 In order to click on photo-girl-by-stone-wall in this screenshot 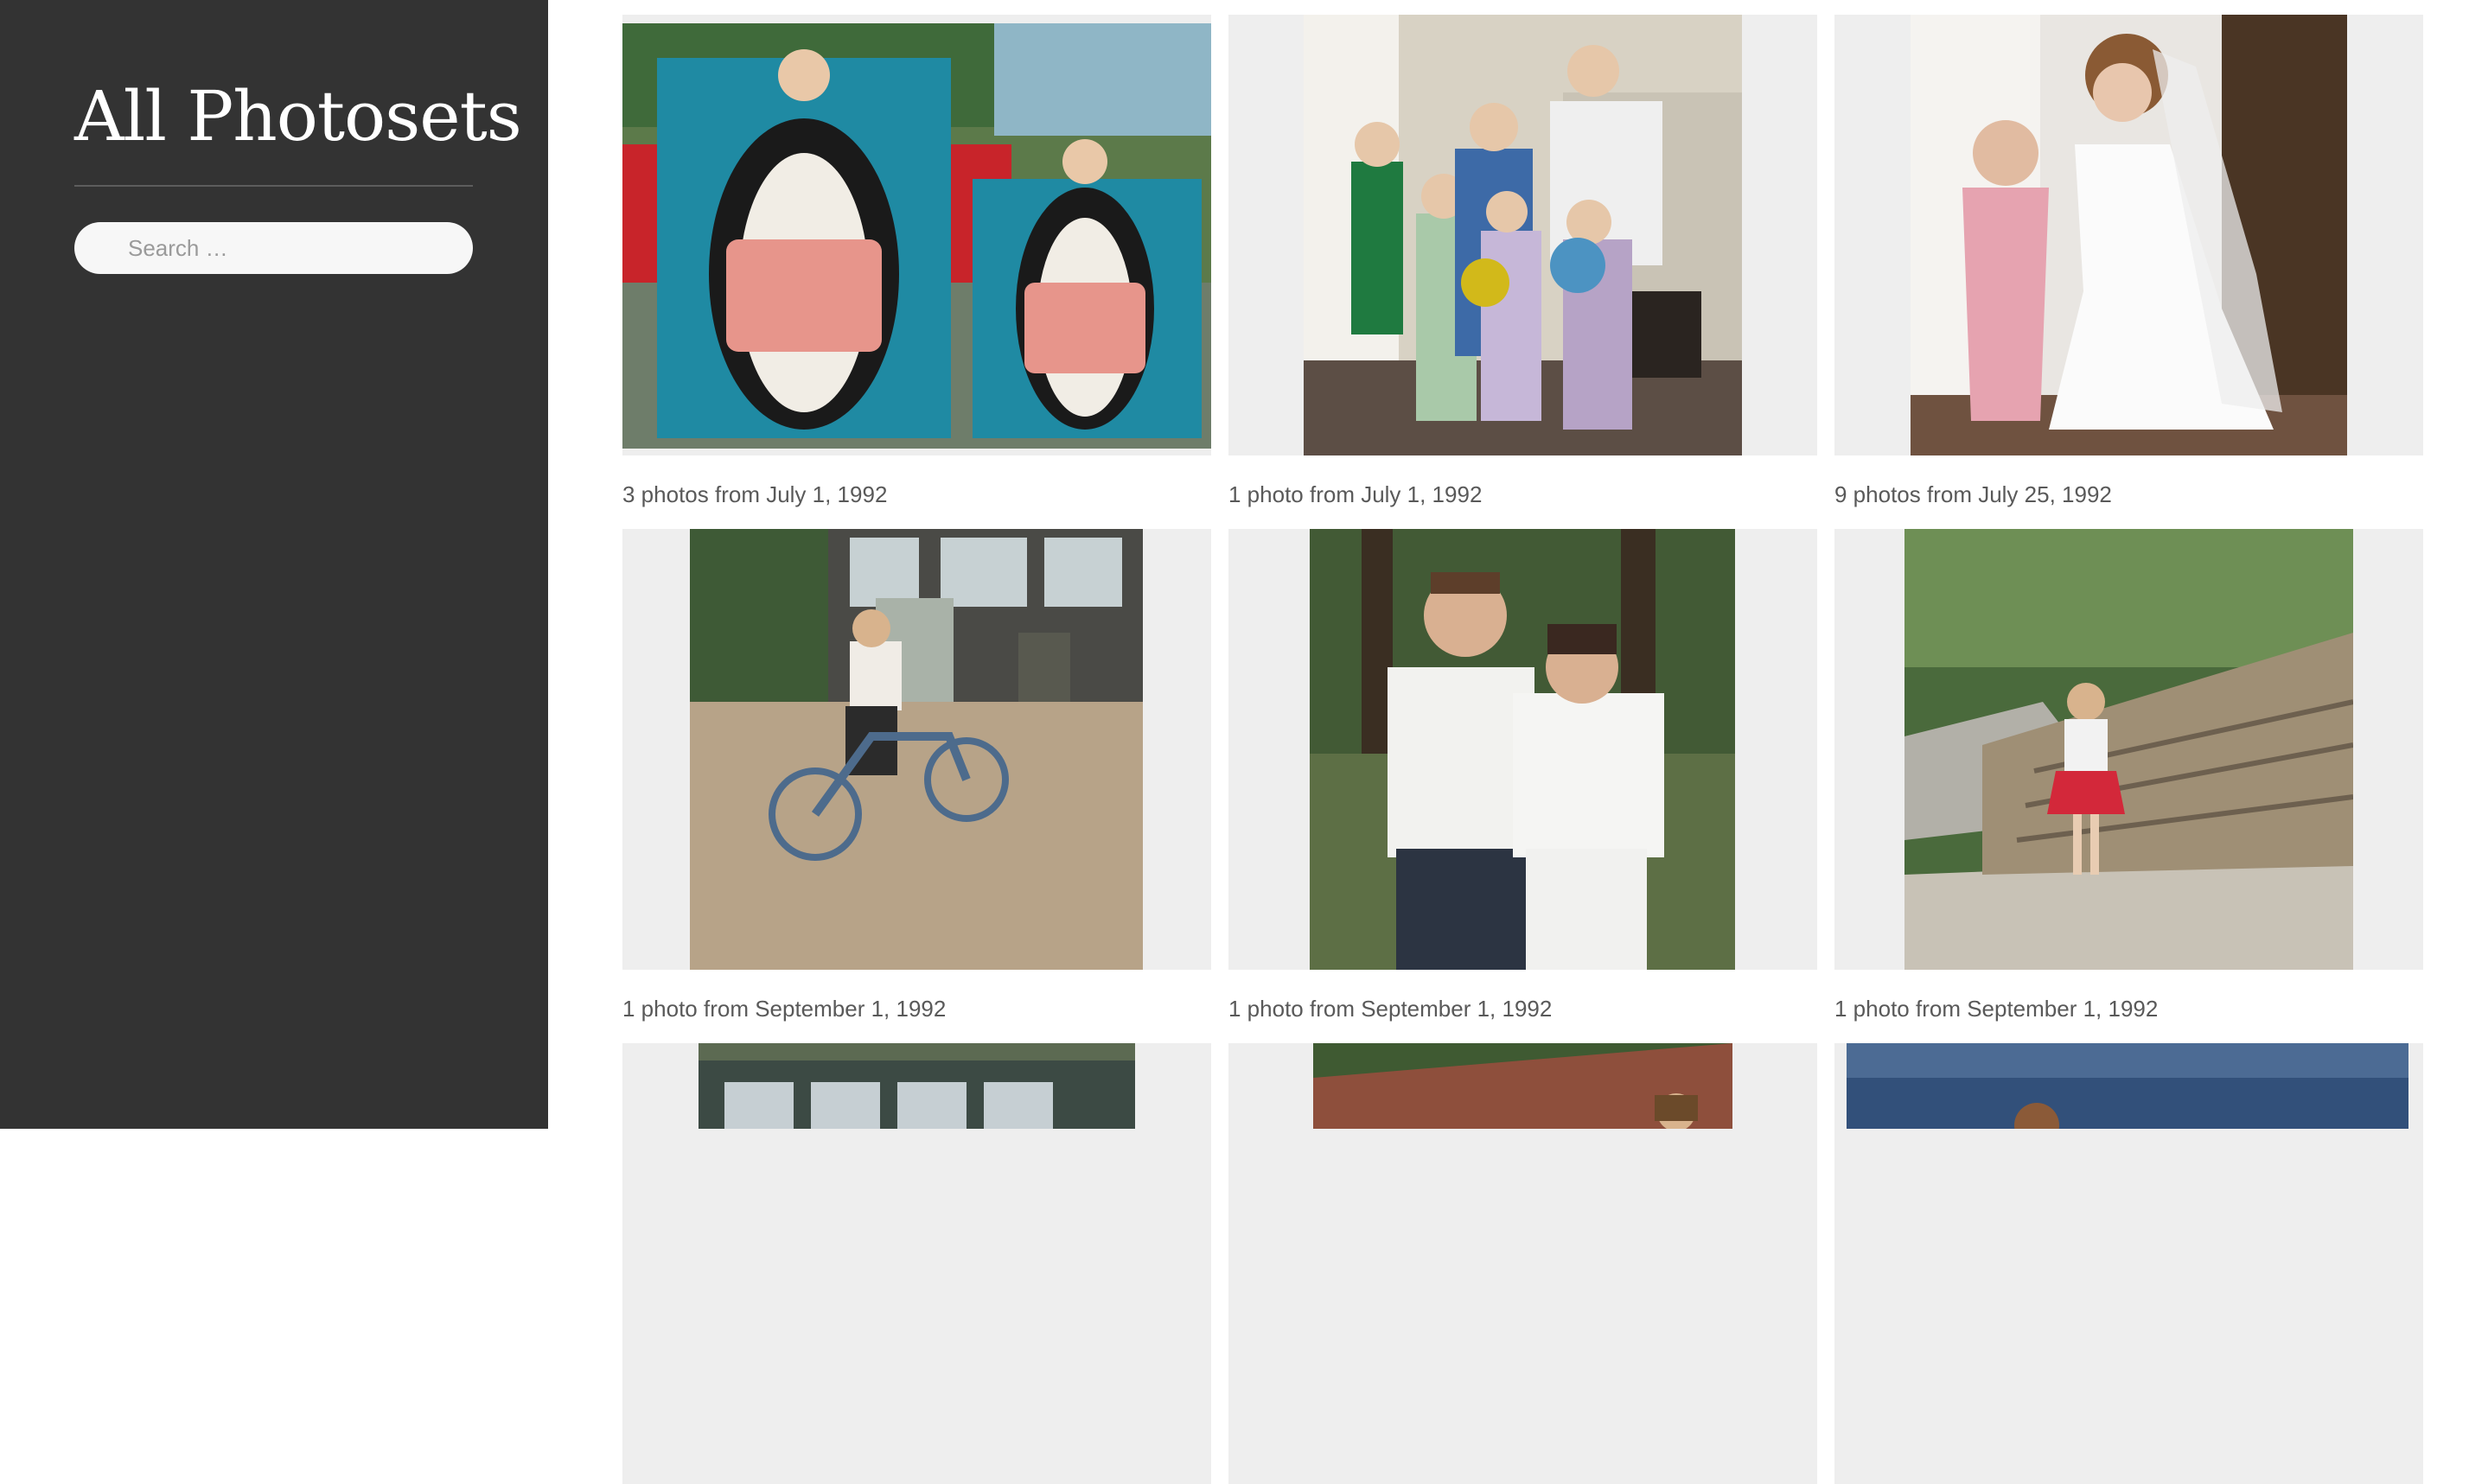, I will do `click(2129, 749)`.